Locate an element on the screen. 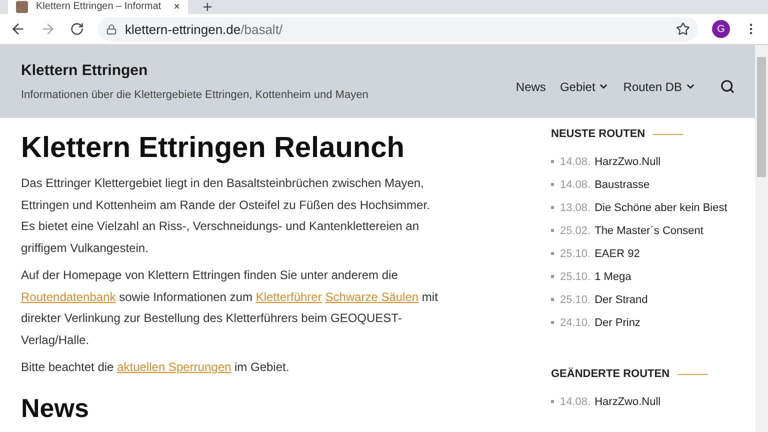 The height and width of the screenshot is (432, 768). tab-close-button: × is located at coordinates (177, 7).